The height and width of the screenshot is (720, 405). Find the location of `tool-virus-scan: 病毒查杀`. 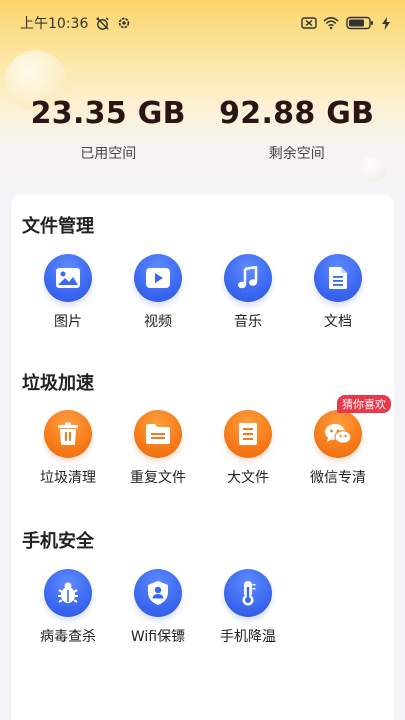

tool-virus-scan: 病毒查杀 is located at coordinates (68, 607).